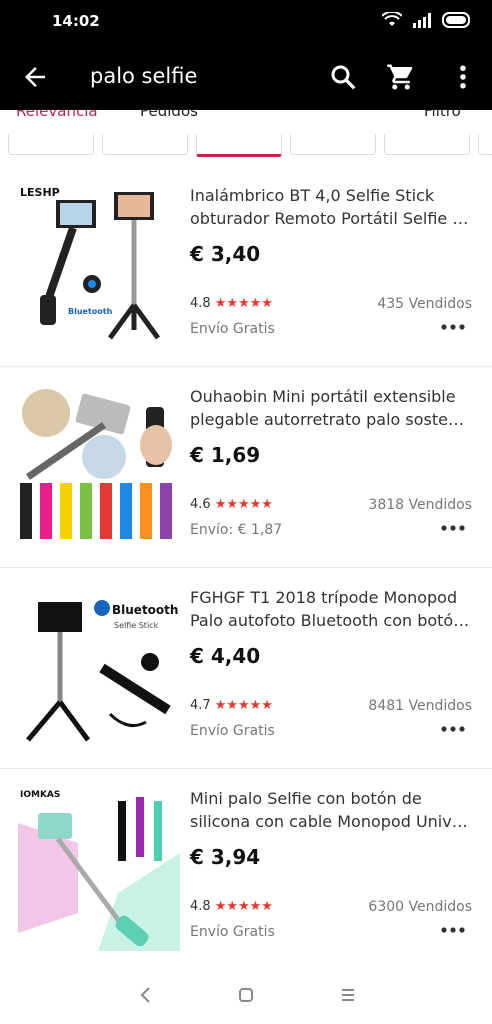 The image size is (492, 1024). What do you see at coordinates (422, 20) in the screenshot?
I see `signal-icon` at bounding box center [422, 20].